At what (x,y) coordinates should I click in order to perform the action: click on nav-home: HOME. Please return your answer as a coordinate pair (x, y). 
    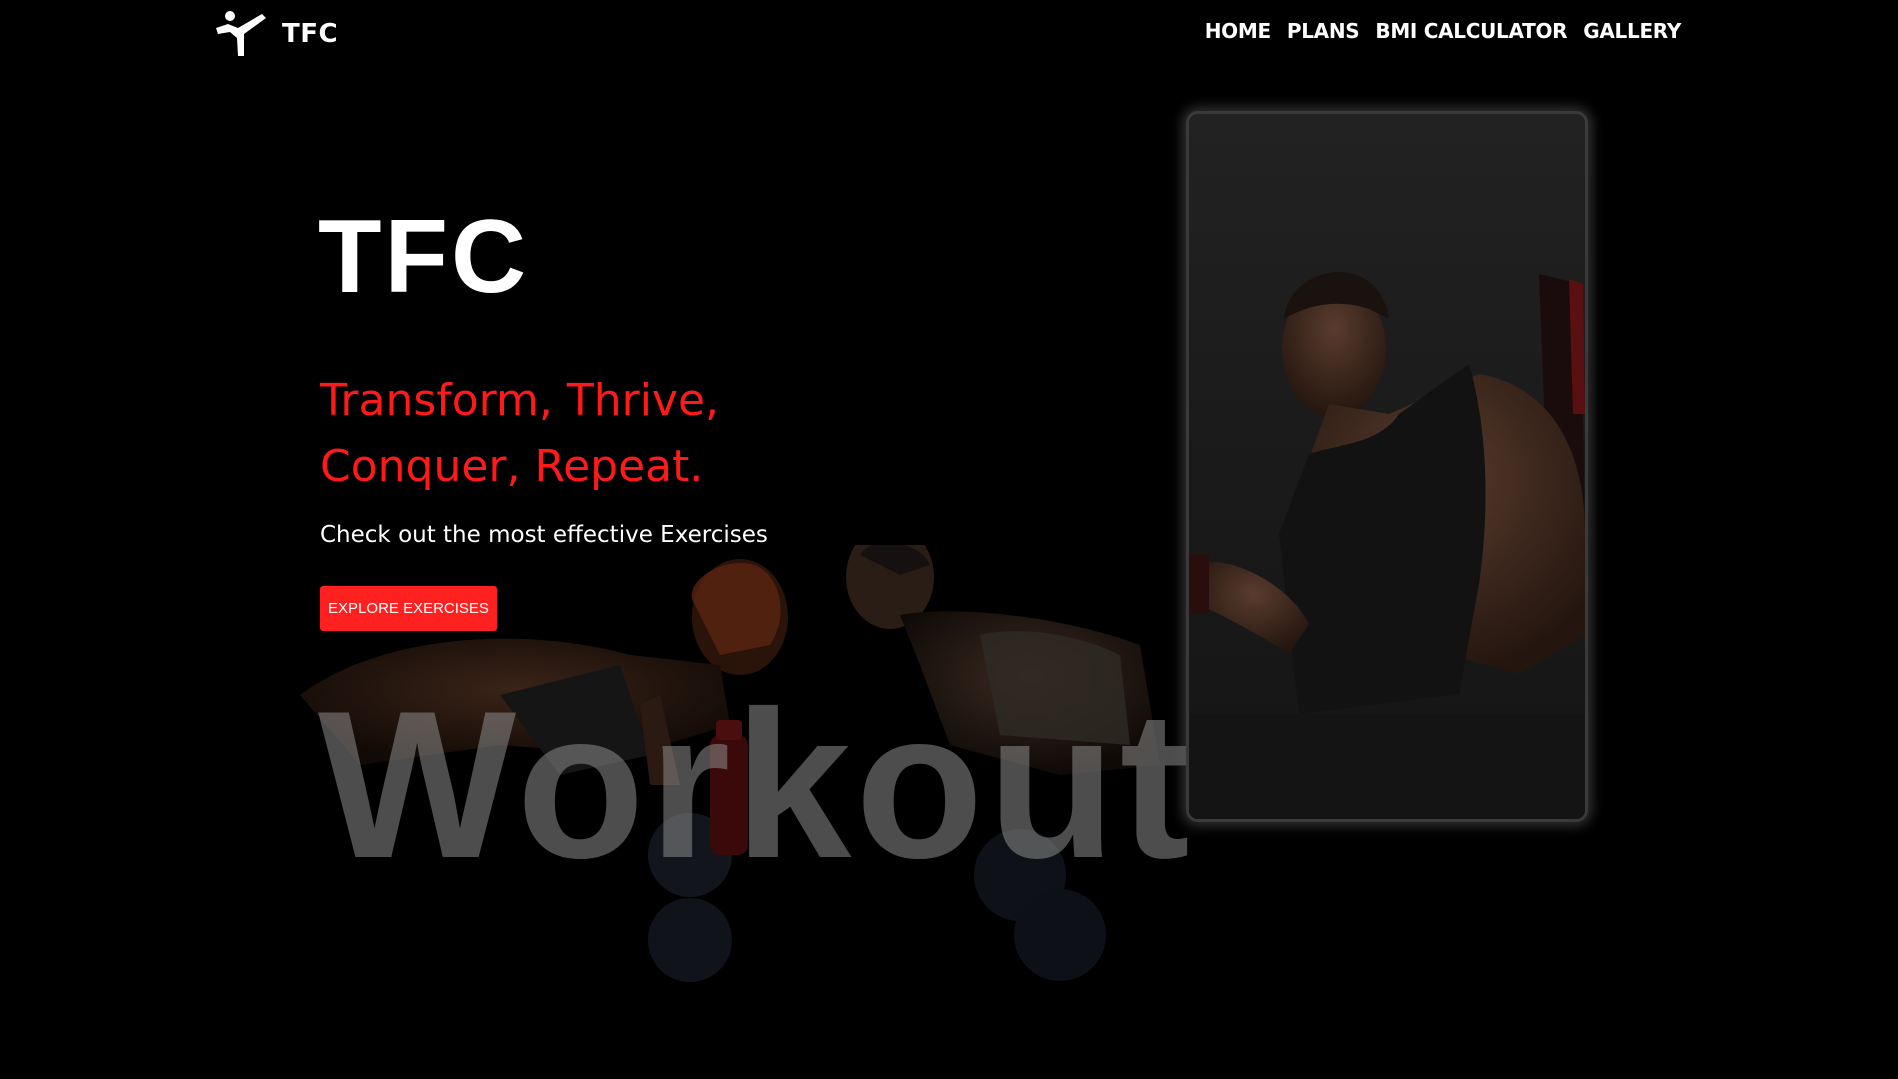
    Looking at the image, I should click on (1238, 31).